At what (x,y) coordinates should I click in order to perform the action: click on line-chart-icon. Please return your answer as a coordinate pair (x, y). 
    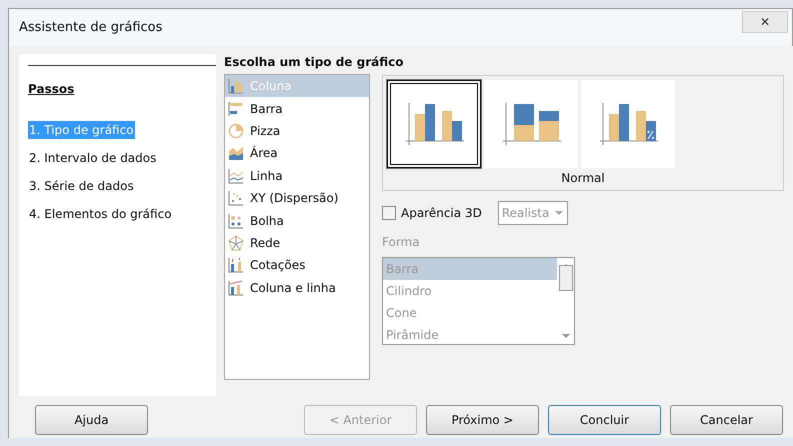
    Looking at the image, I should click on (236, 176).